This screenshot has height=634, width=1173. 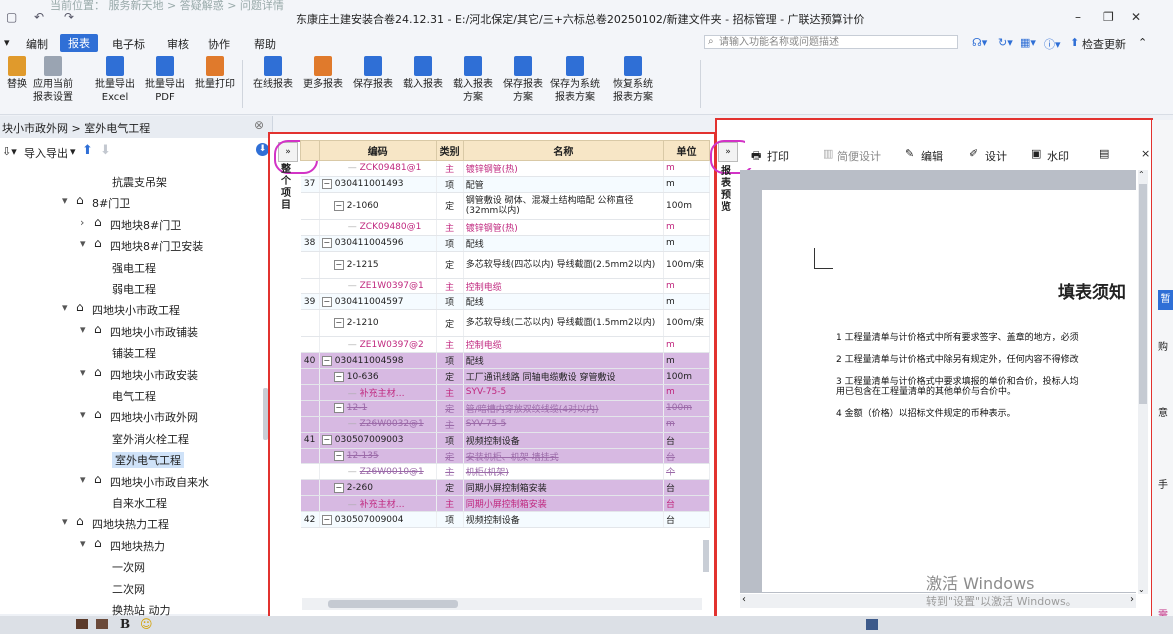 What do you see at coordinates (378, 184) in the screenshot?
I see `cell-code: −030411001493` at bounding box center [378, 184].